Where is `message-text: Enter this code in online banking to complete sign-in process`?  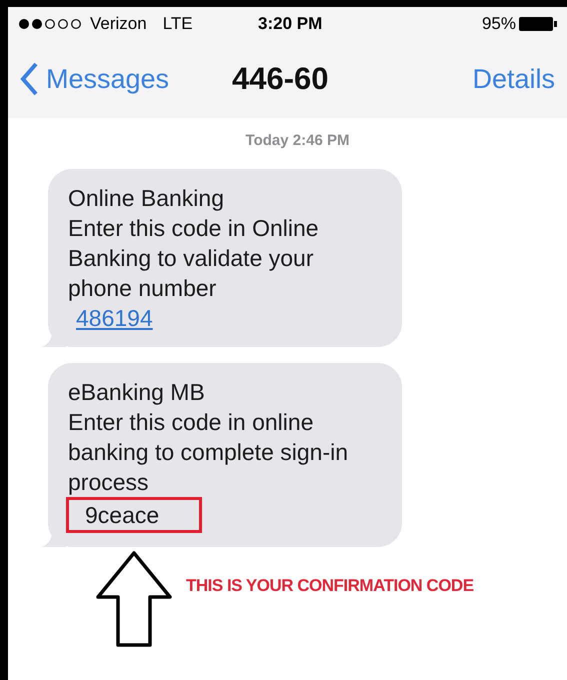
message-text: Enter this code in online banking to complete sign-in process is located at coordinates (208, 452).